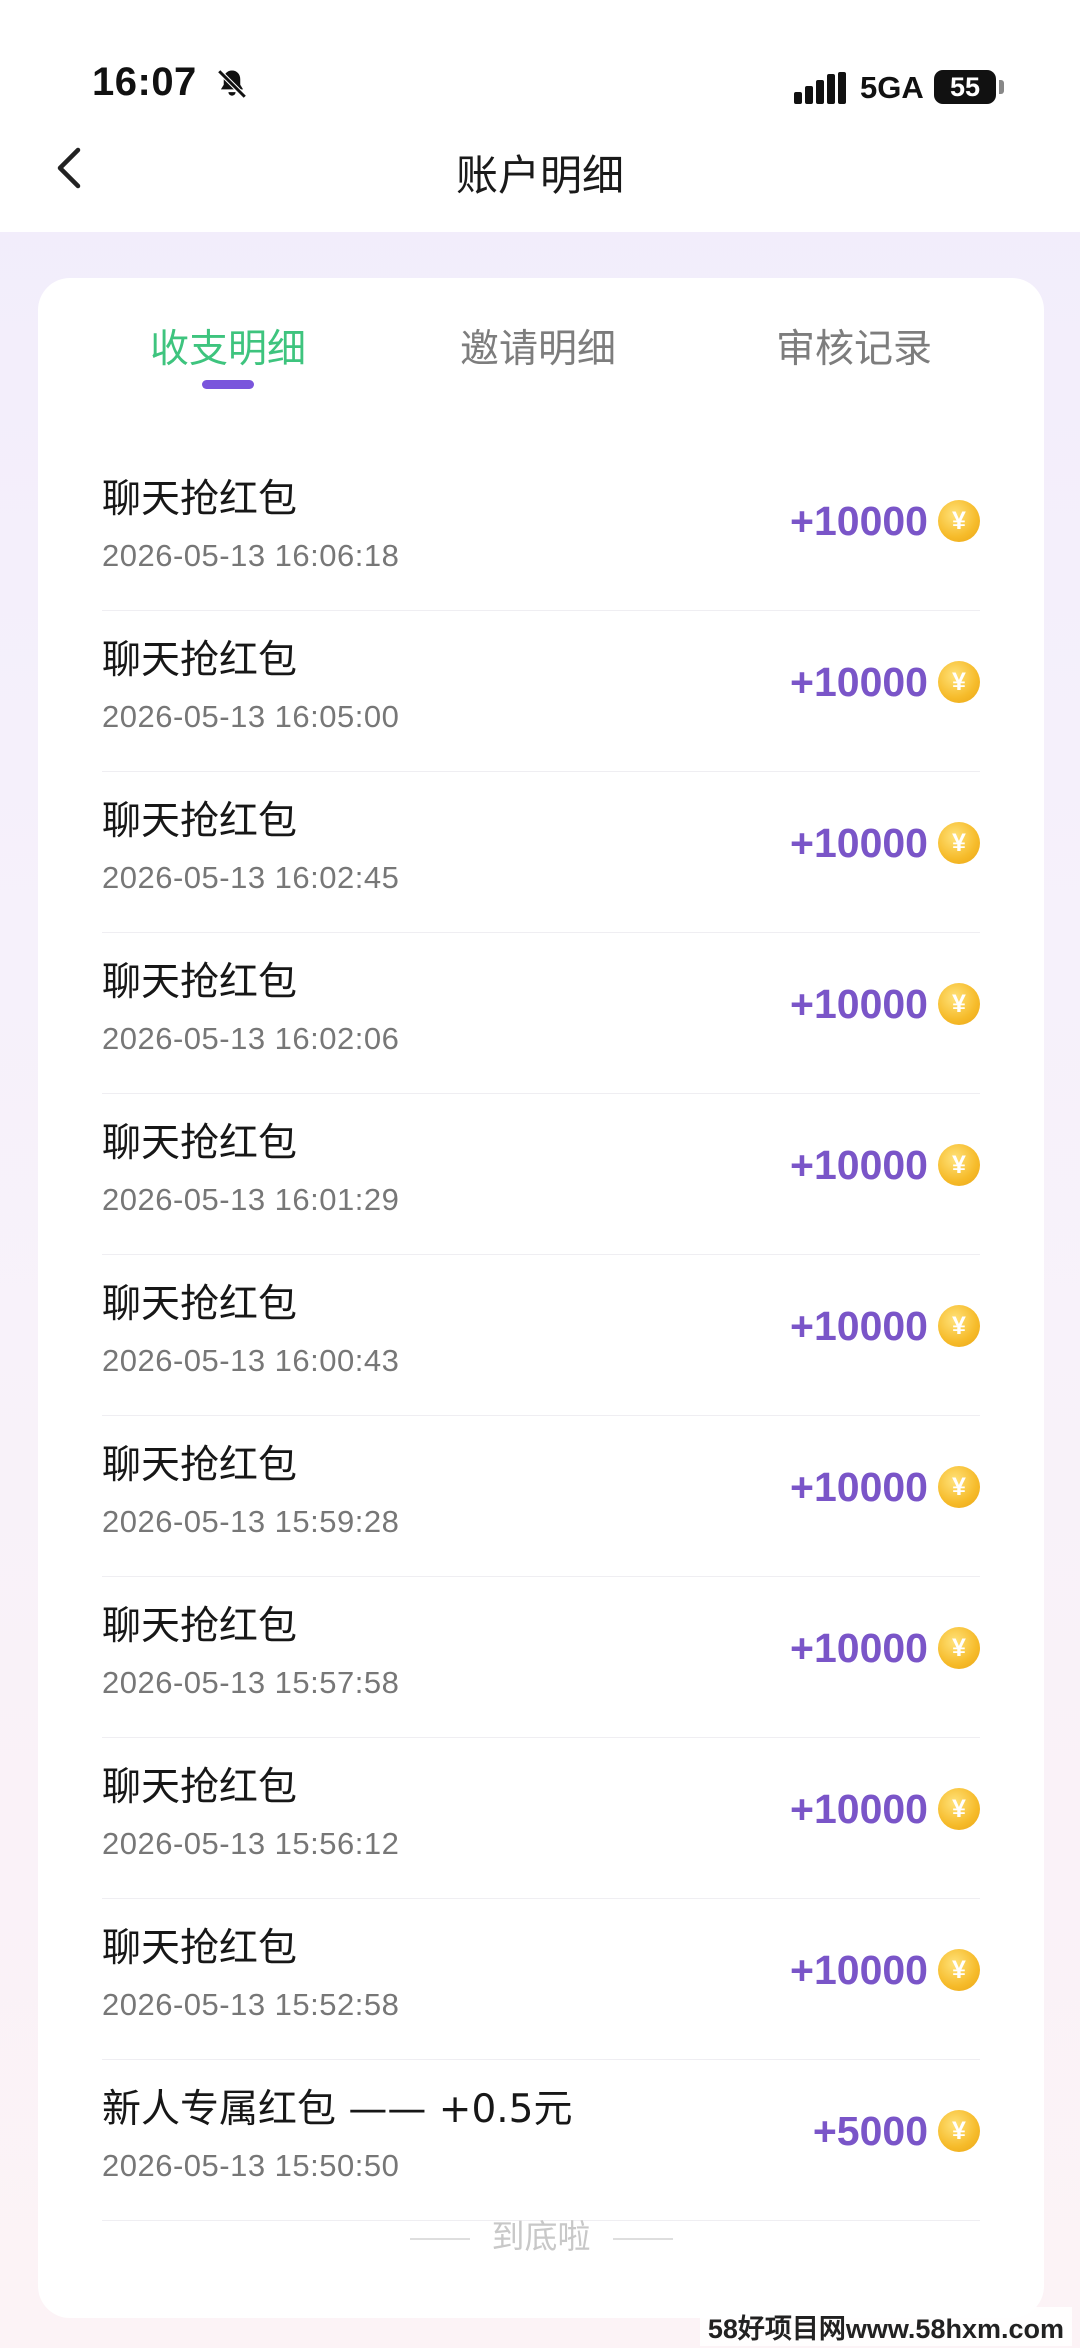 The image size is (1080, 2348). I want to click on list-item: 聊天抢红包 2026-05-13 15:56:12 +10000 ¥, so click(541, 1818).